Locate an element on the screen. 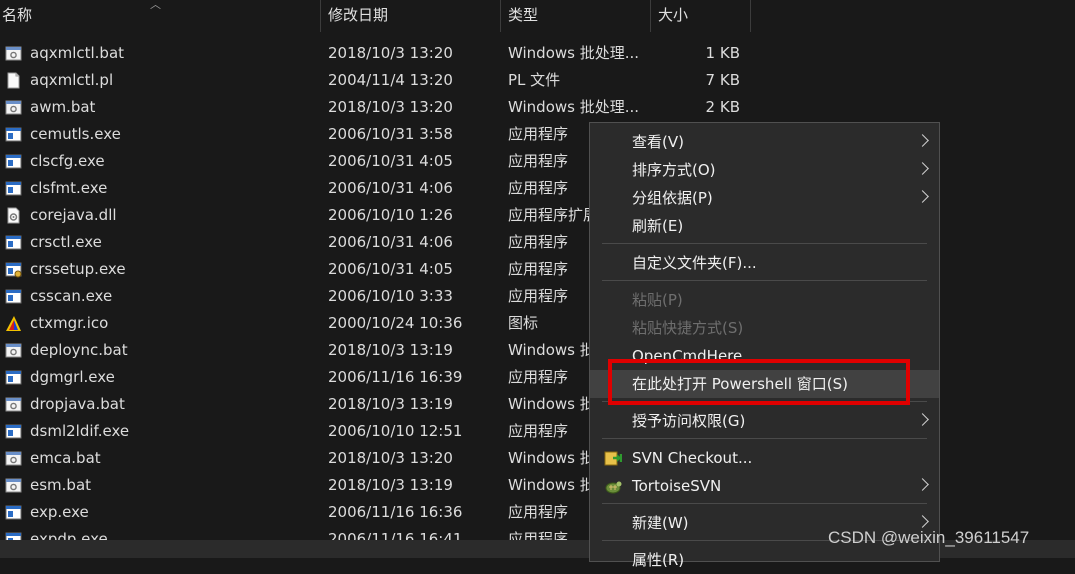 The width and height of the screenshot is (1075, 574). menu-item-label: 新建(W) is located at coordinates (660, 523).